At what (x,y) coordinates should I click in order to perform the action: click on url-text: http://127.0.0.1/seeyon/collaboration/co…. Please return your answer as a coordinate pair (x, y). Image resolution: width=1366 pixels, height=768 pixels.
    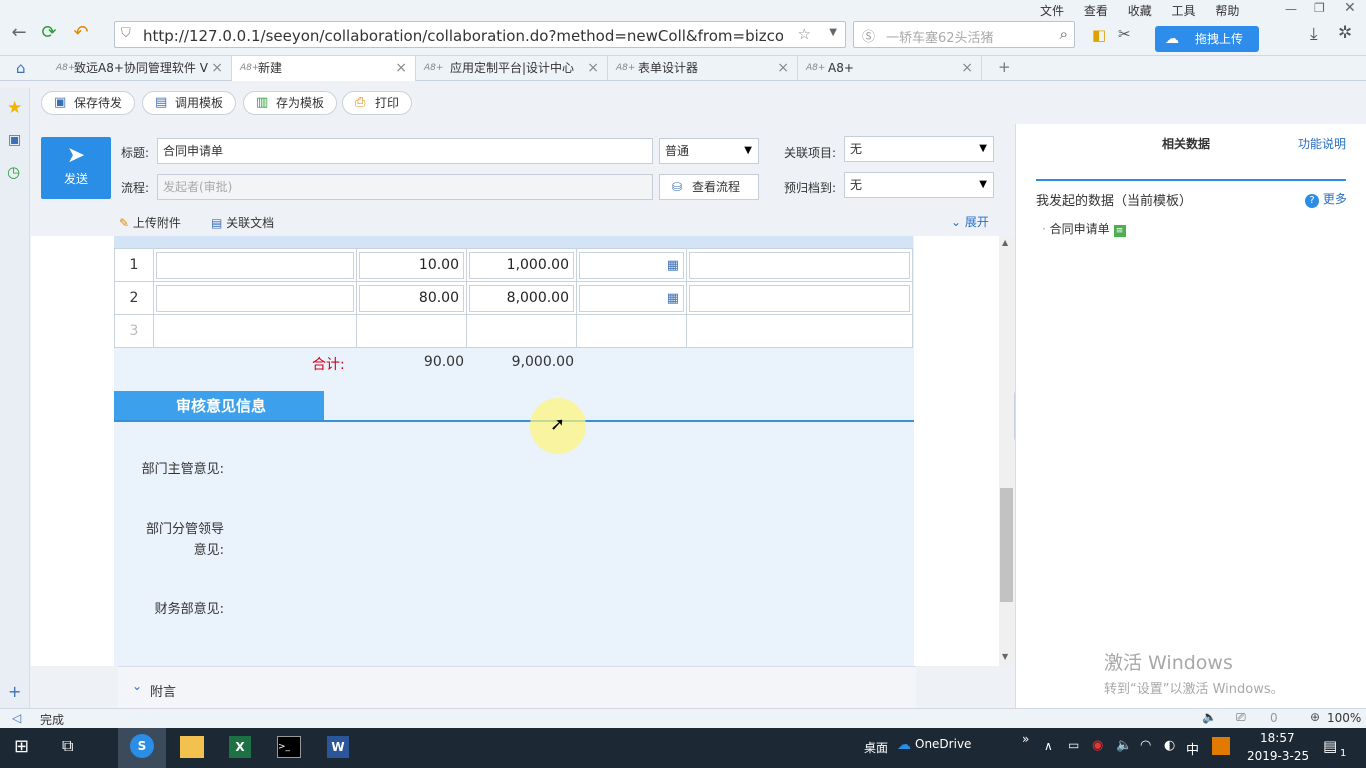
    Looking at the image, I should click on (463, 36).